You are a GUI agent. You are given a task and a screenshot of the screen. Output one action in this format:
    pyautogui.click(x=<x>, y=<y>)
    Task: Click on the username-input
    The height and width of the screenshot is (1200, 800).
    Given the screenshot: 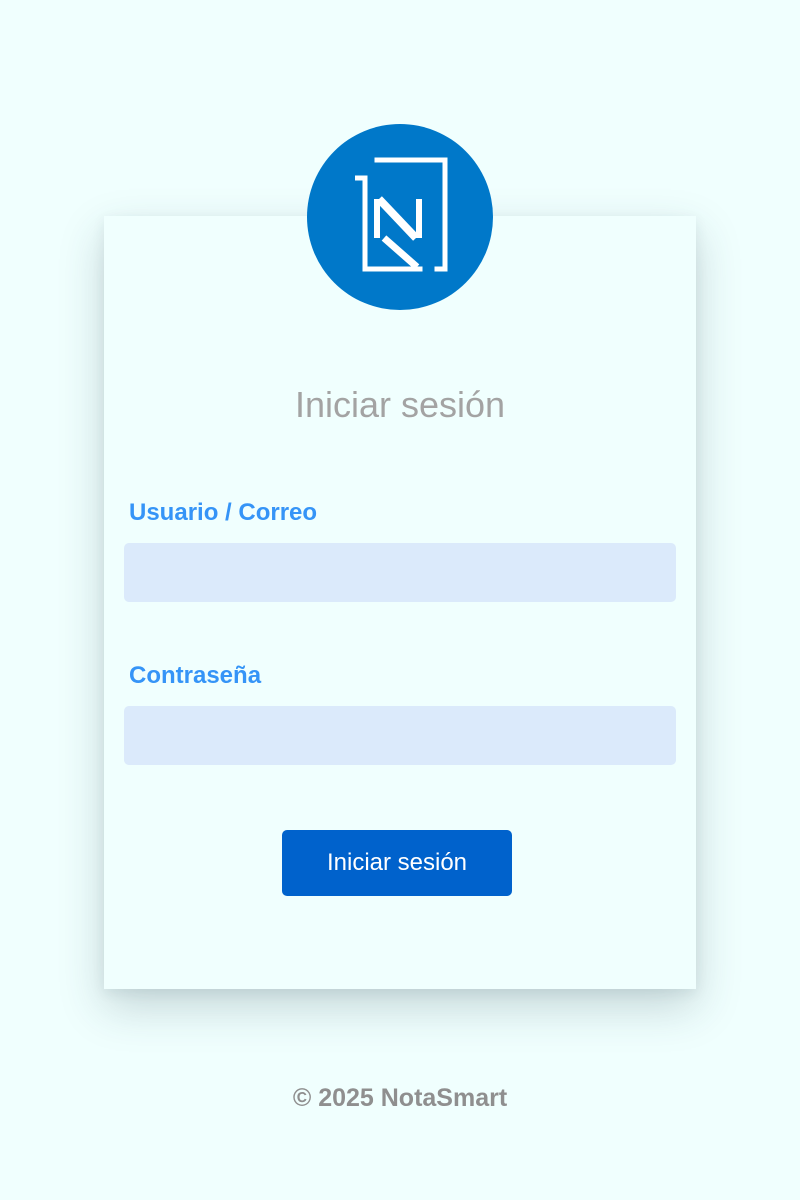 What is the action you would take?
    pyautogui.click(x=400, y=572)
    